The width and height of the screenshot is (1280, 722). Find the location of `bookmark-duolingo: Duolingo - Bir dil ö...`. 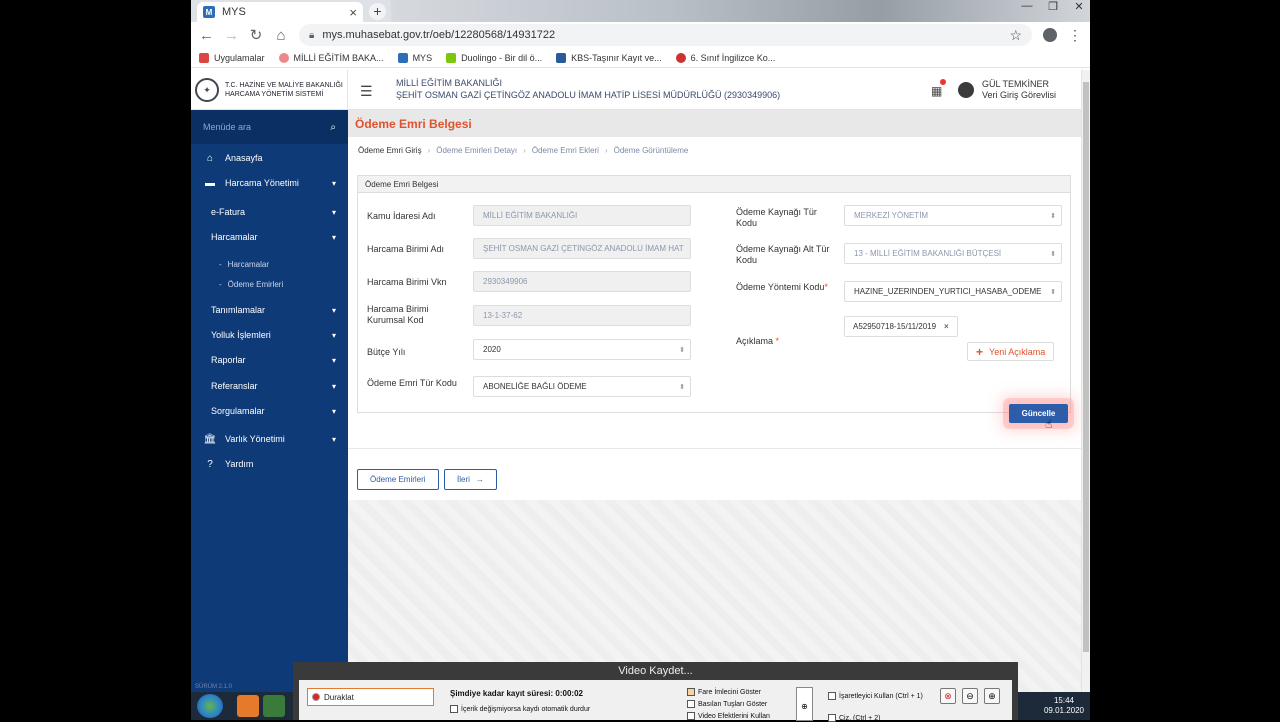

bookmark-duolingo: Duolingo - Bir dil ö... is located at coordinates (494, 57).